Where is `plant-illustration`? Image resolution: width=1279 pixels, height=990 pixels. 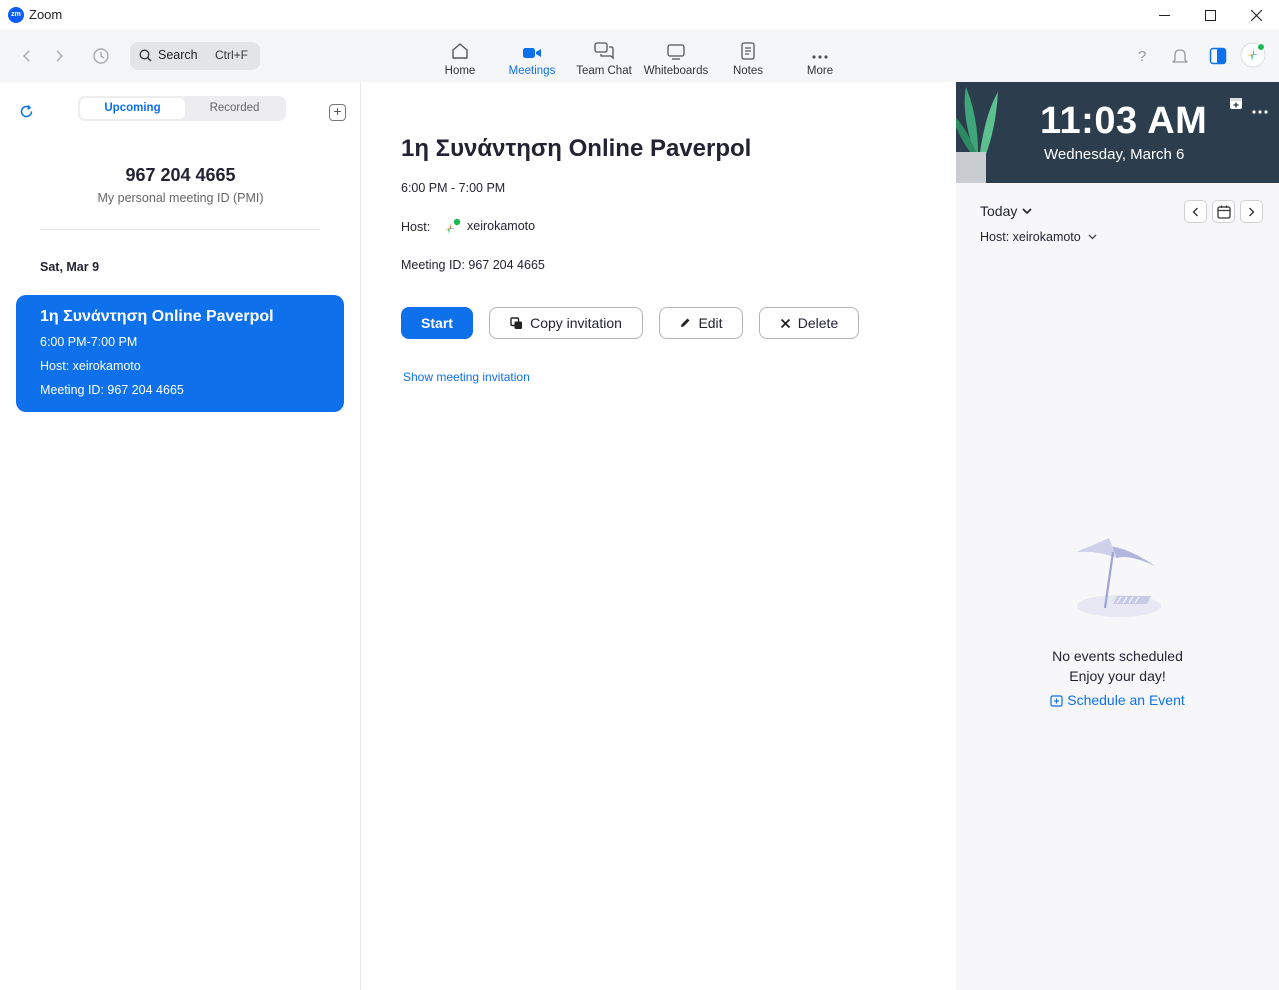
plant-illustration is located at coordinates (977, 135).